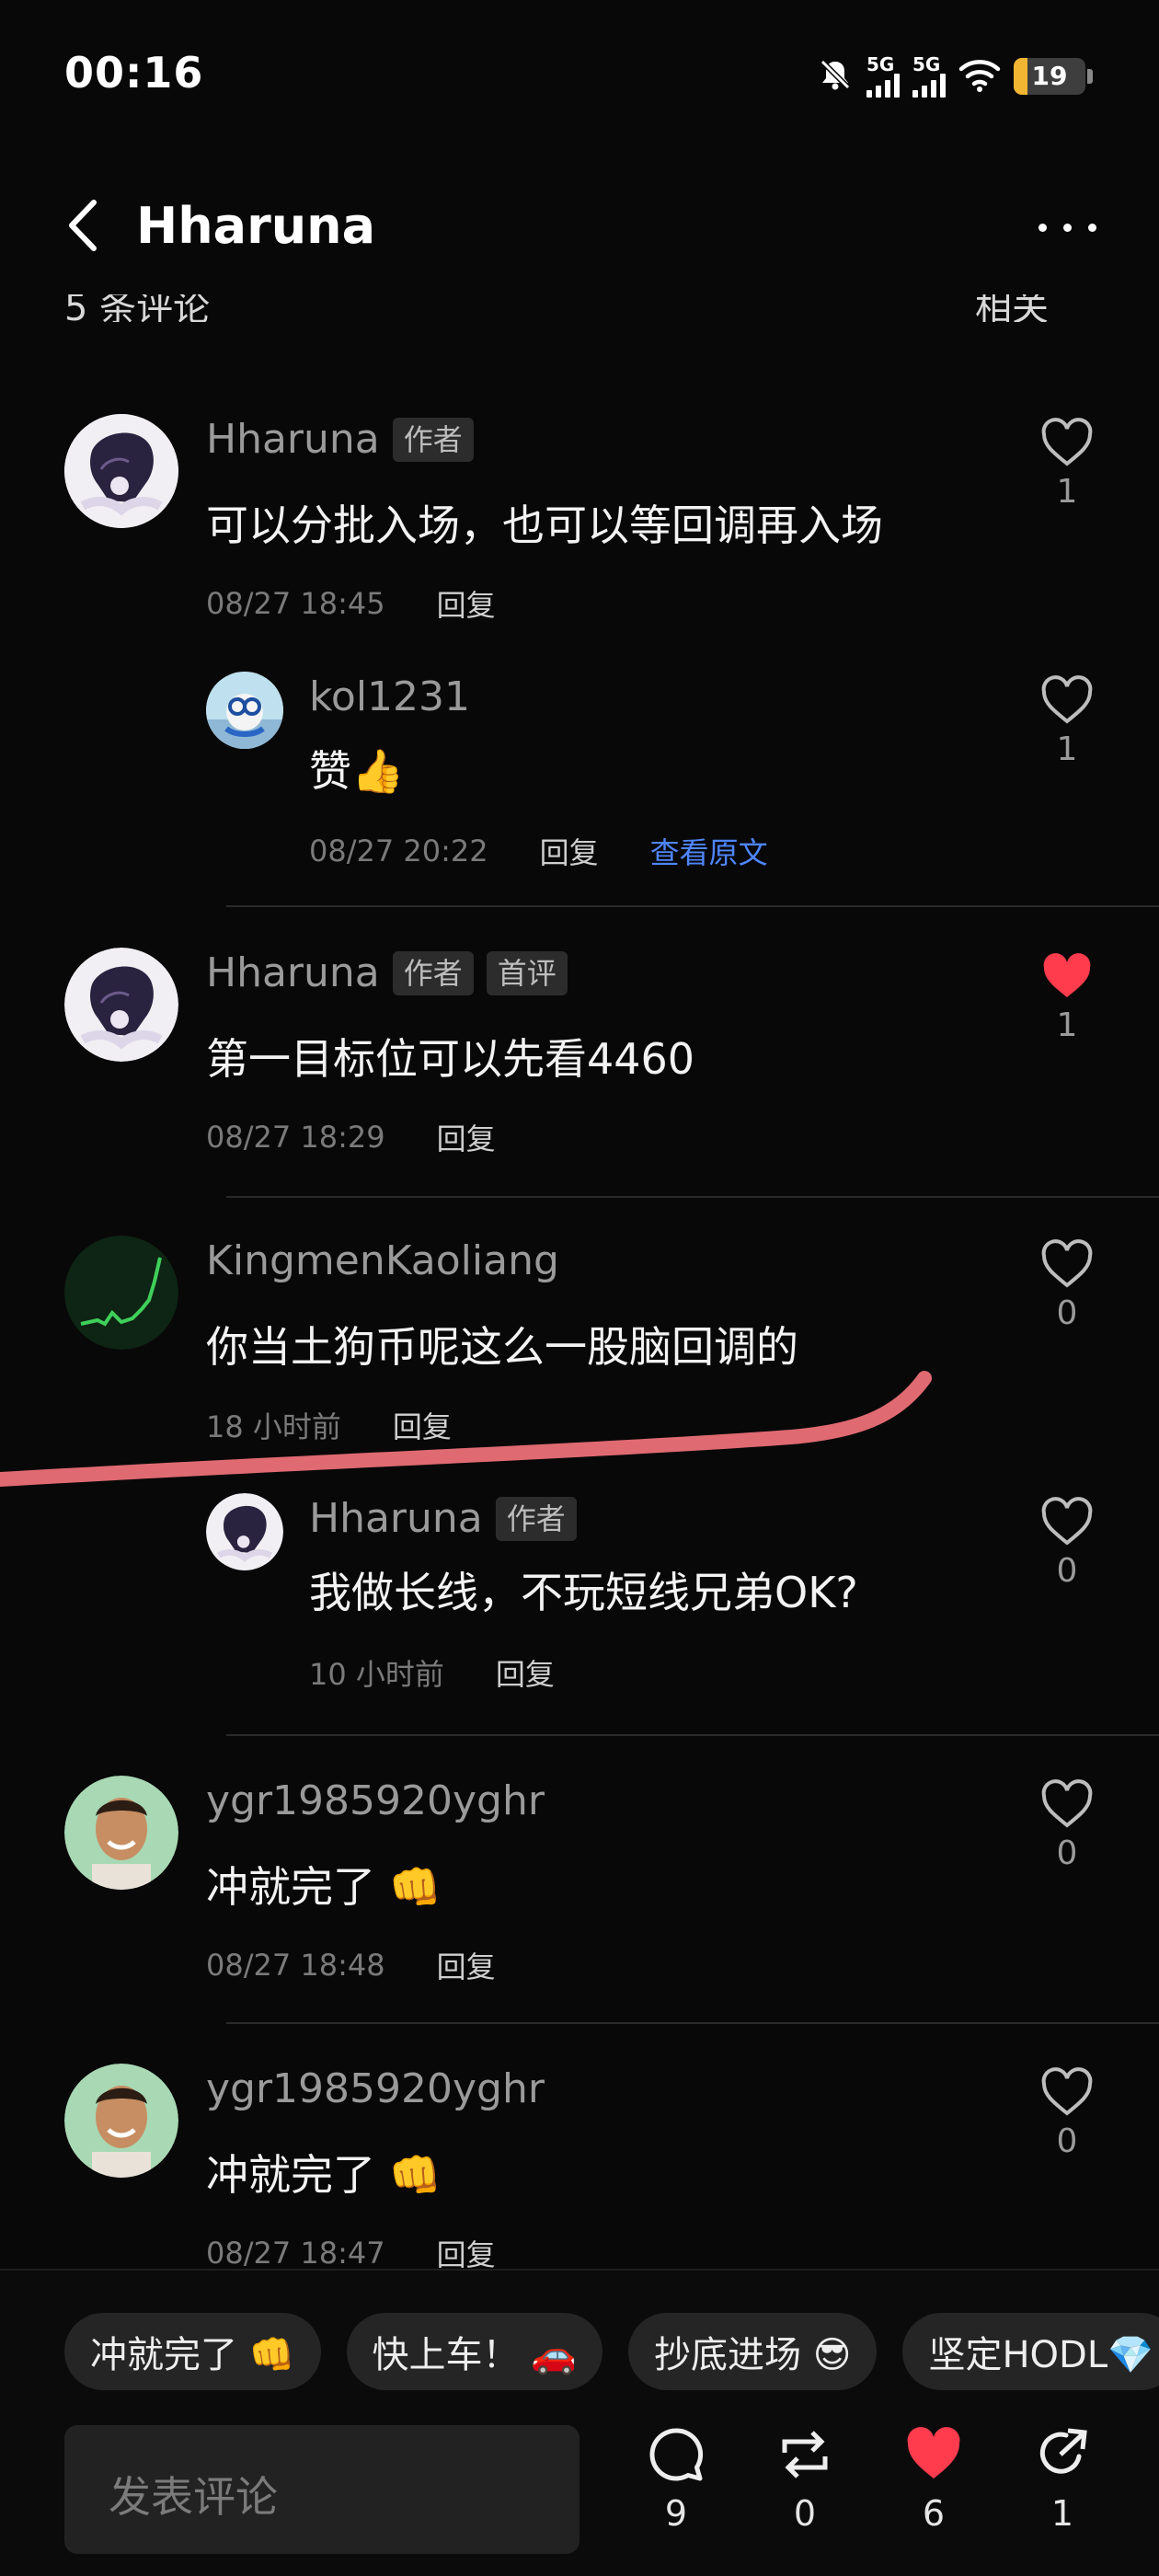 The image size is (1159, 2576). What do you see at coordinates (322, 2489) in the screenshot?
I see `comment-input: 发表评论` at bounding box center [322, 2489].